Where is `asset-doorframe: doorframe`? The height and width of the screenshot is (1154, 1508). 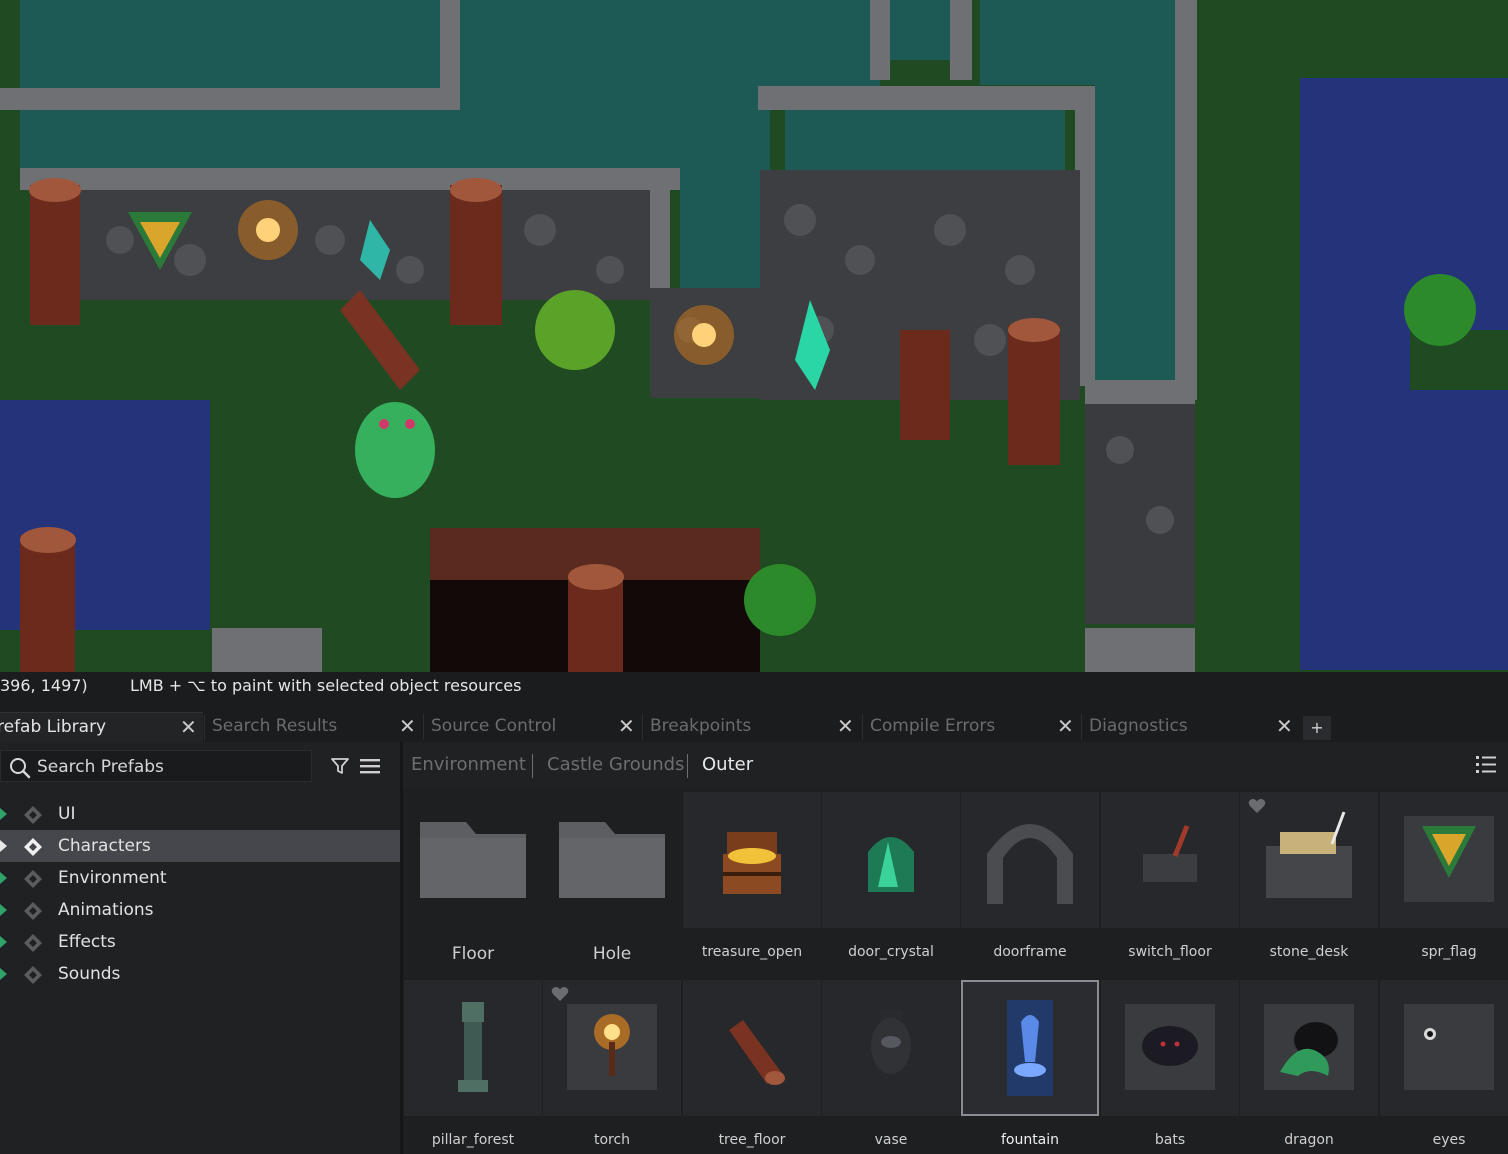
asset-doorframe: doorframe is located at coordinates (1030, 882).